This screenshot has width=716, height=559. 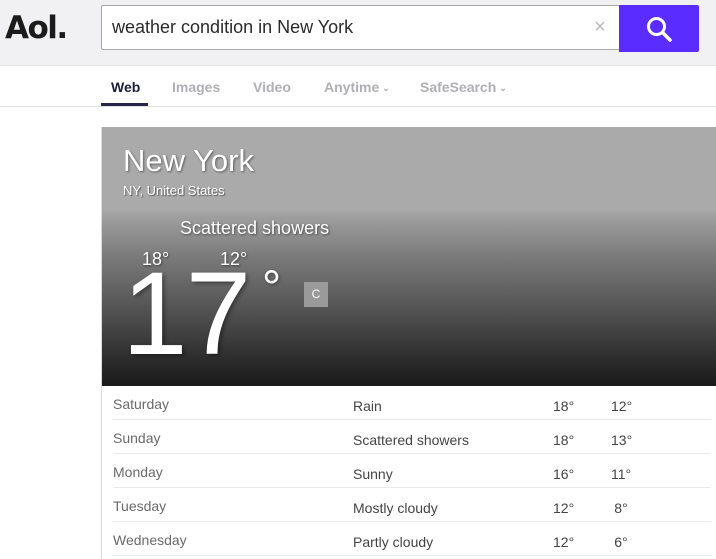 I want to click on forecast-condition: Mostly cloudy, so click(x=395, y=508).